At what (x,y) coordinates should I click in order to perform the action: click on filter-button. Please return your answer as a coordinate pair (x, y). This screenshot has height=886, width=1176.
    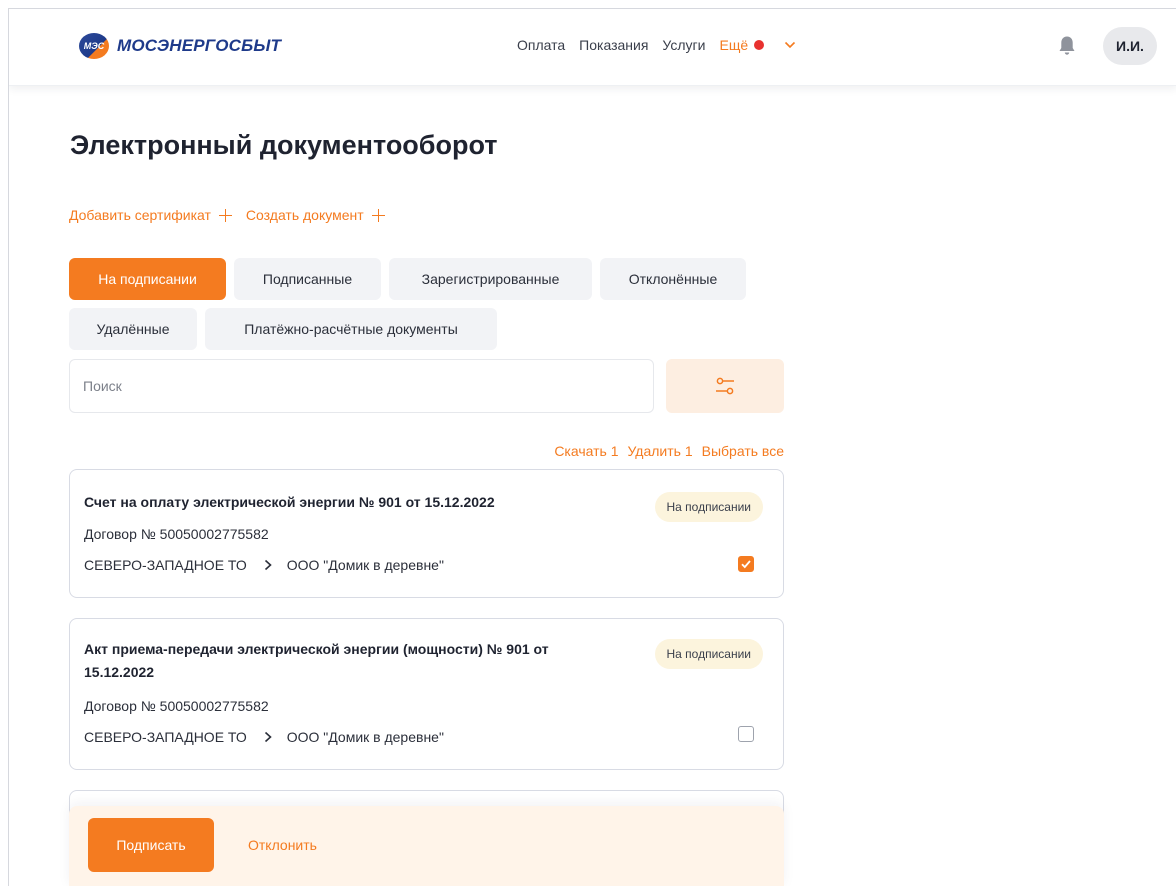
    Looking at the image, I should click on (725, 386).